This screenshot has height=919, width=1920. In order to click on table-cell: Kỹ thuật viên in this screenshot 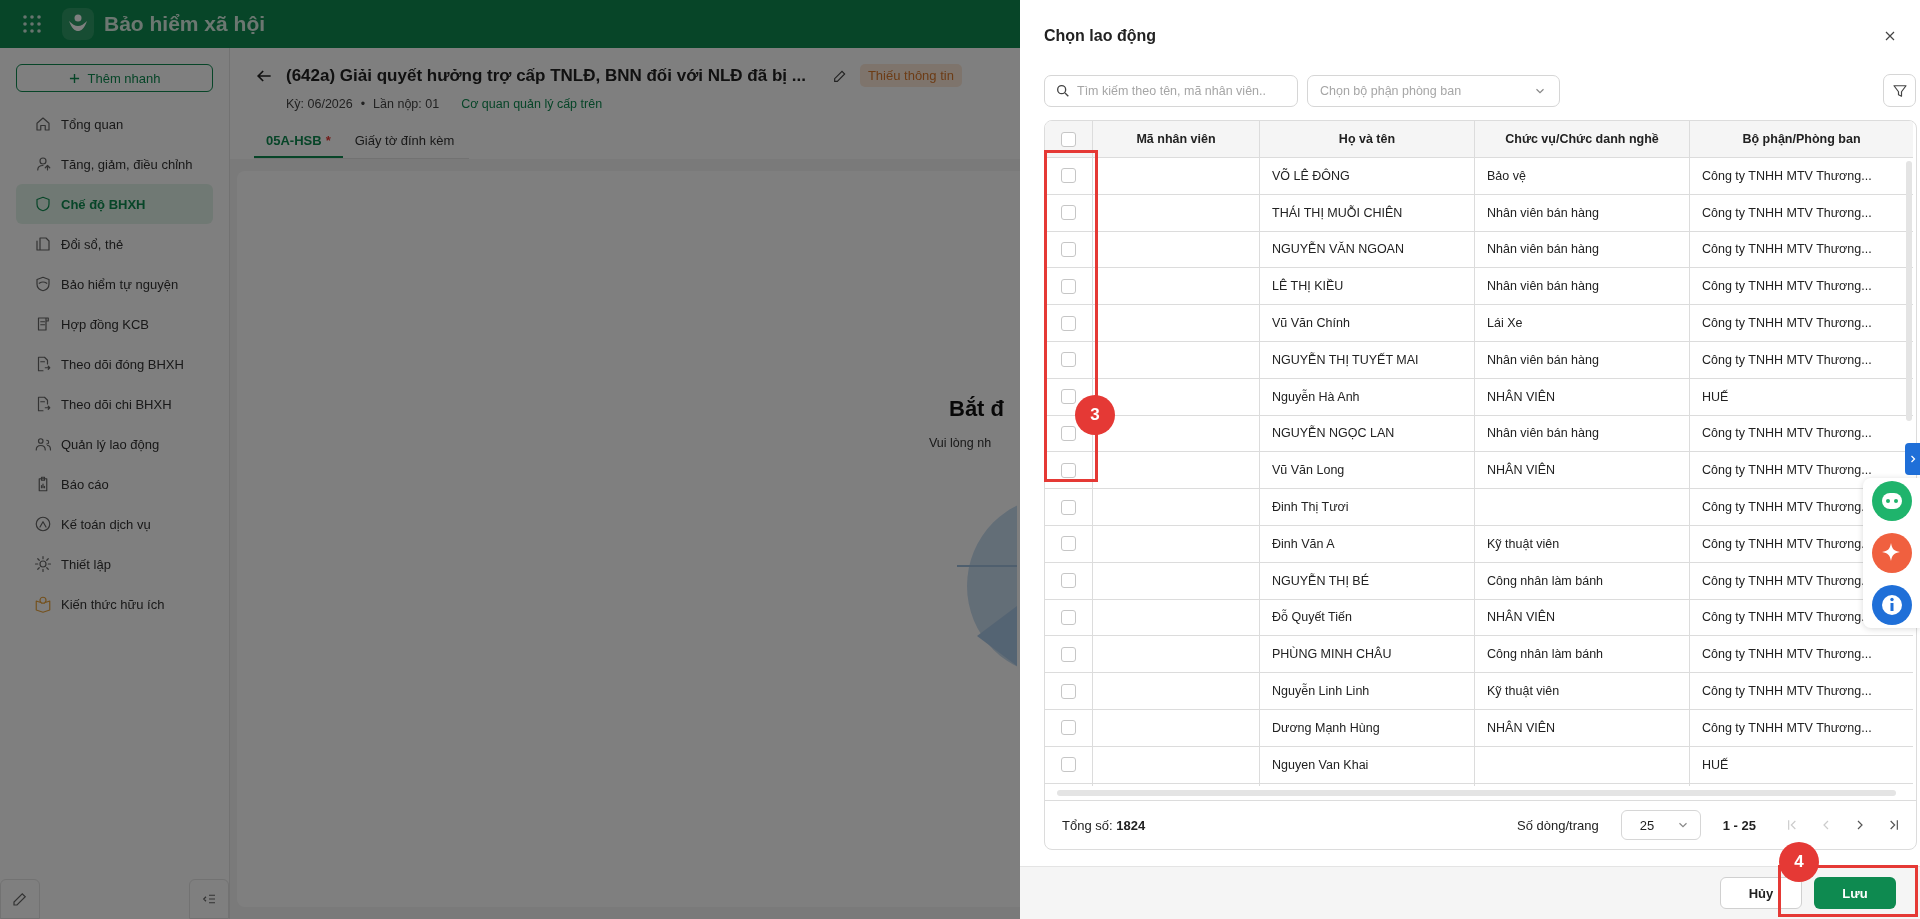, I will do `click(1523, 691)`.